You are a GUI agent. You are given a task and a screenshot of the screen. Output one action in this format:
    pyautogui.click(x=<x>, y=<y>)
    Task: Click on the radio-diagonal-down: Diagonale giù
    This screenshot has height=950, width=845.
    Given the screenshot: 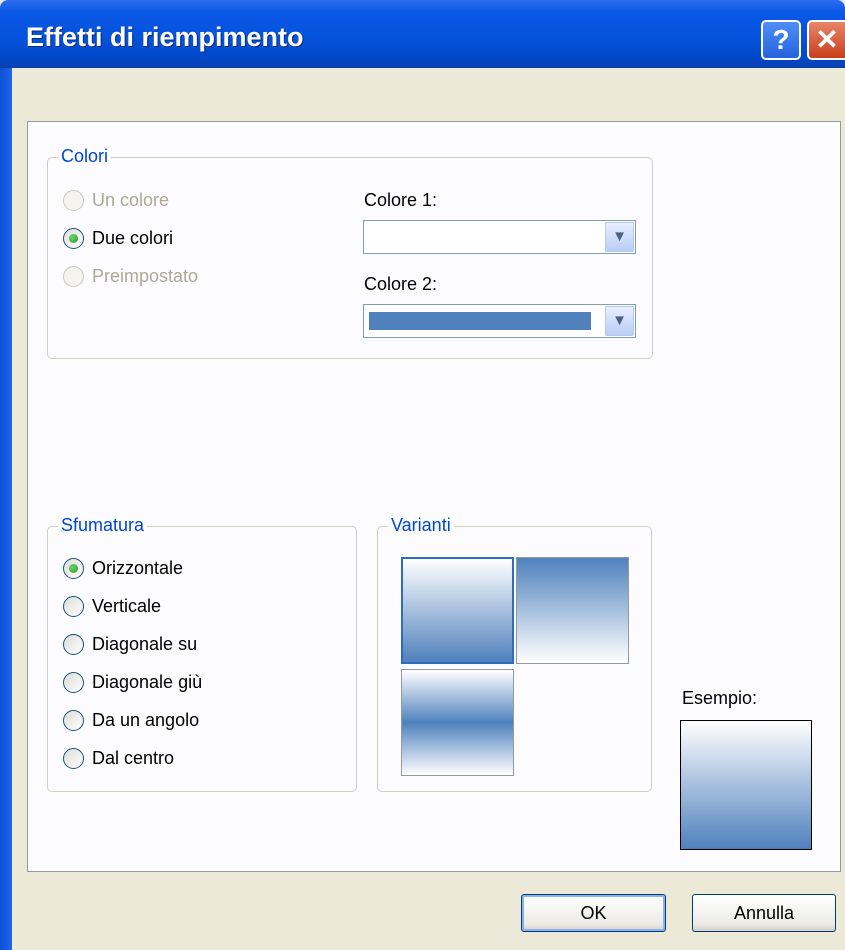 What is the action you would take?
    pyautogui.click(x=132, y=682)
    